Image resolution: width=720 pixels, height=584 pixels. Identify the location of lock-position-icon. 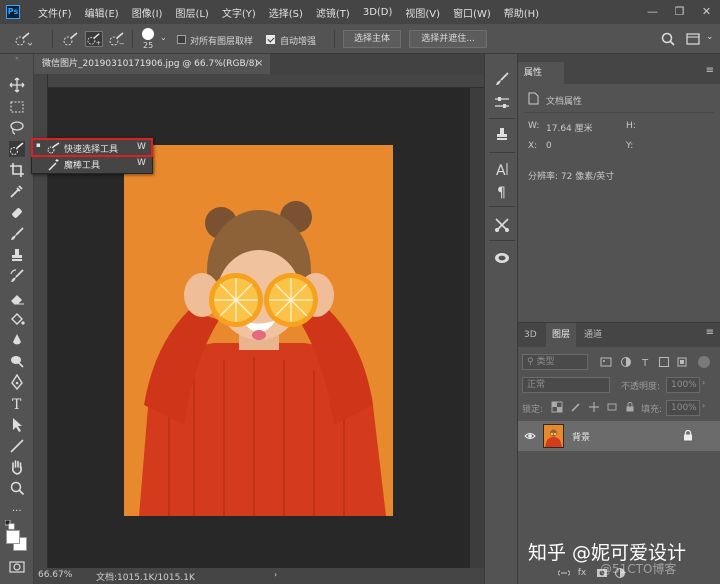
(594, 407).